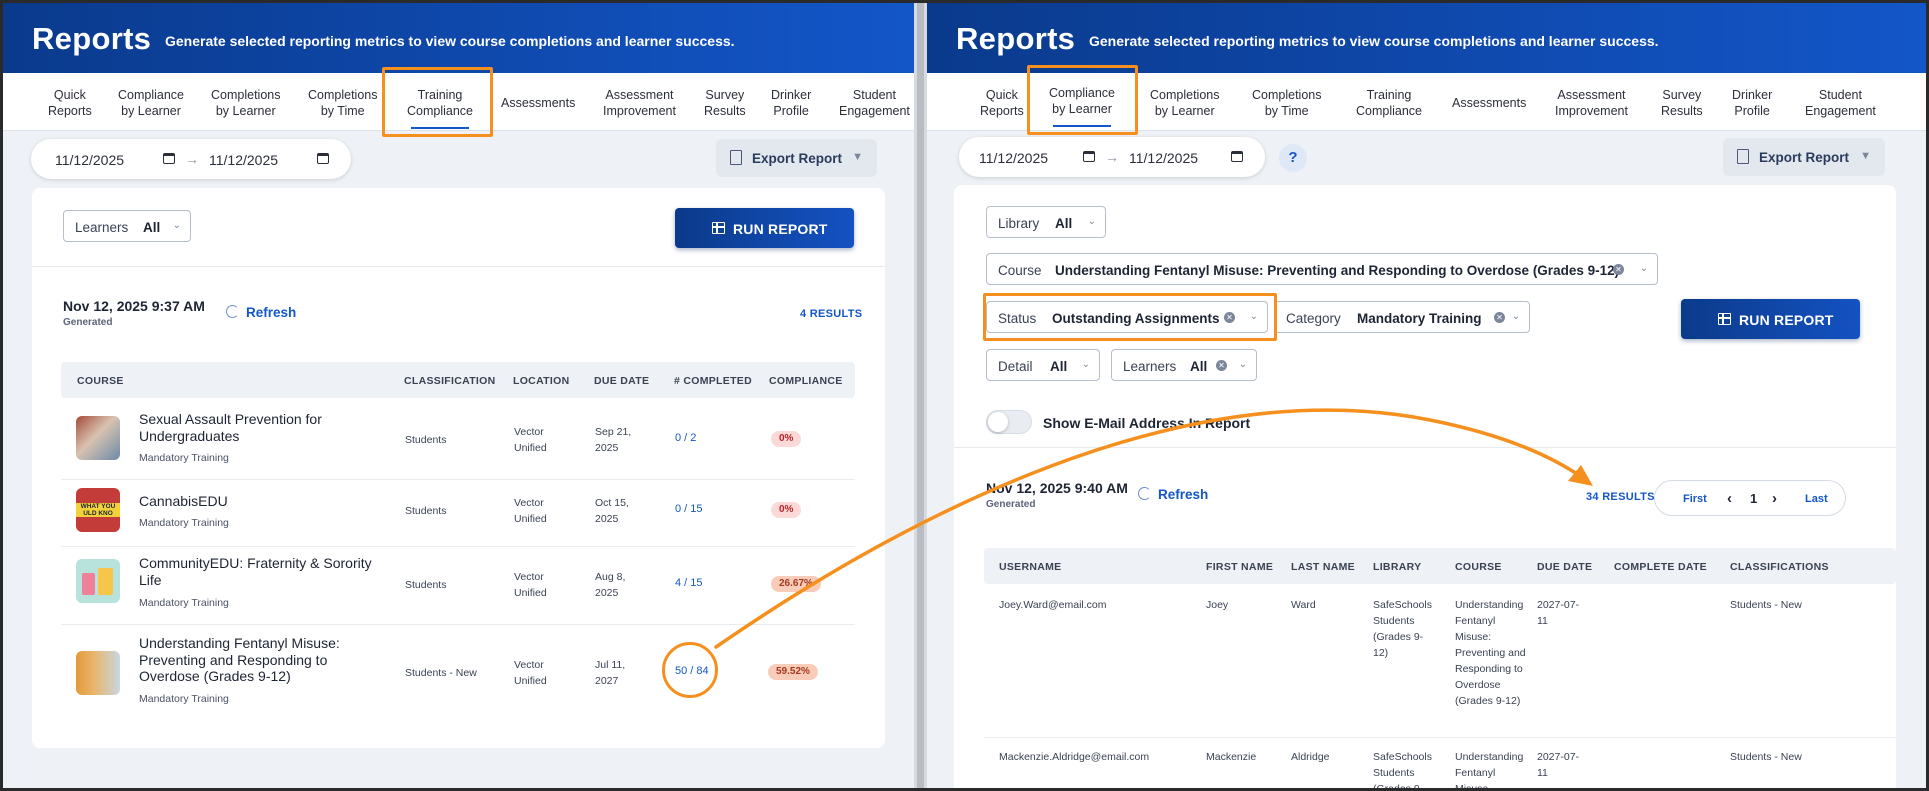 Image resolution: width=1929 pixels, height=791 pixels. What do you see at coordinates (1239, 567) in the screenshot?
I see `column-header: FIRST NAME` at bounding box center [1239, 567].